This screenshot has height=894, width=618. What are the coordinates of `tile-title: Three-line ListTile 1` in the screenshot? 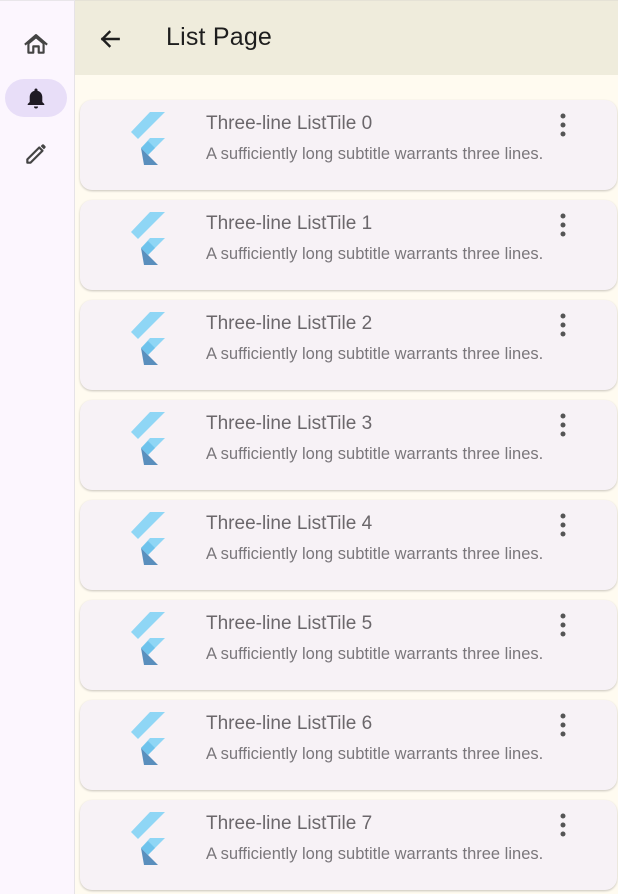 It's located at (289, 223).